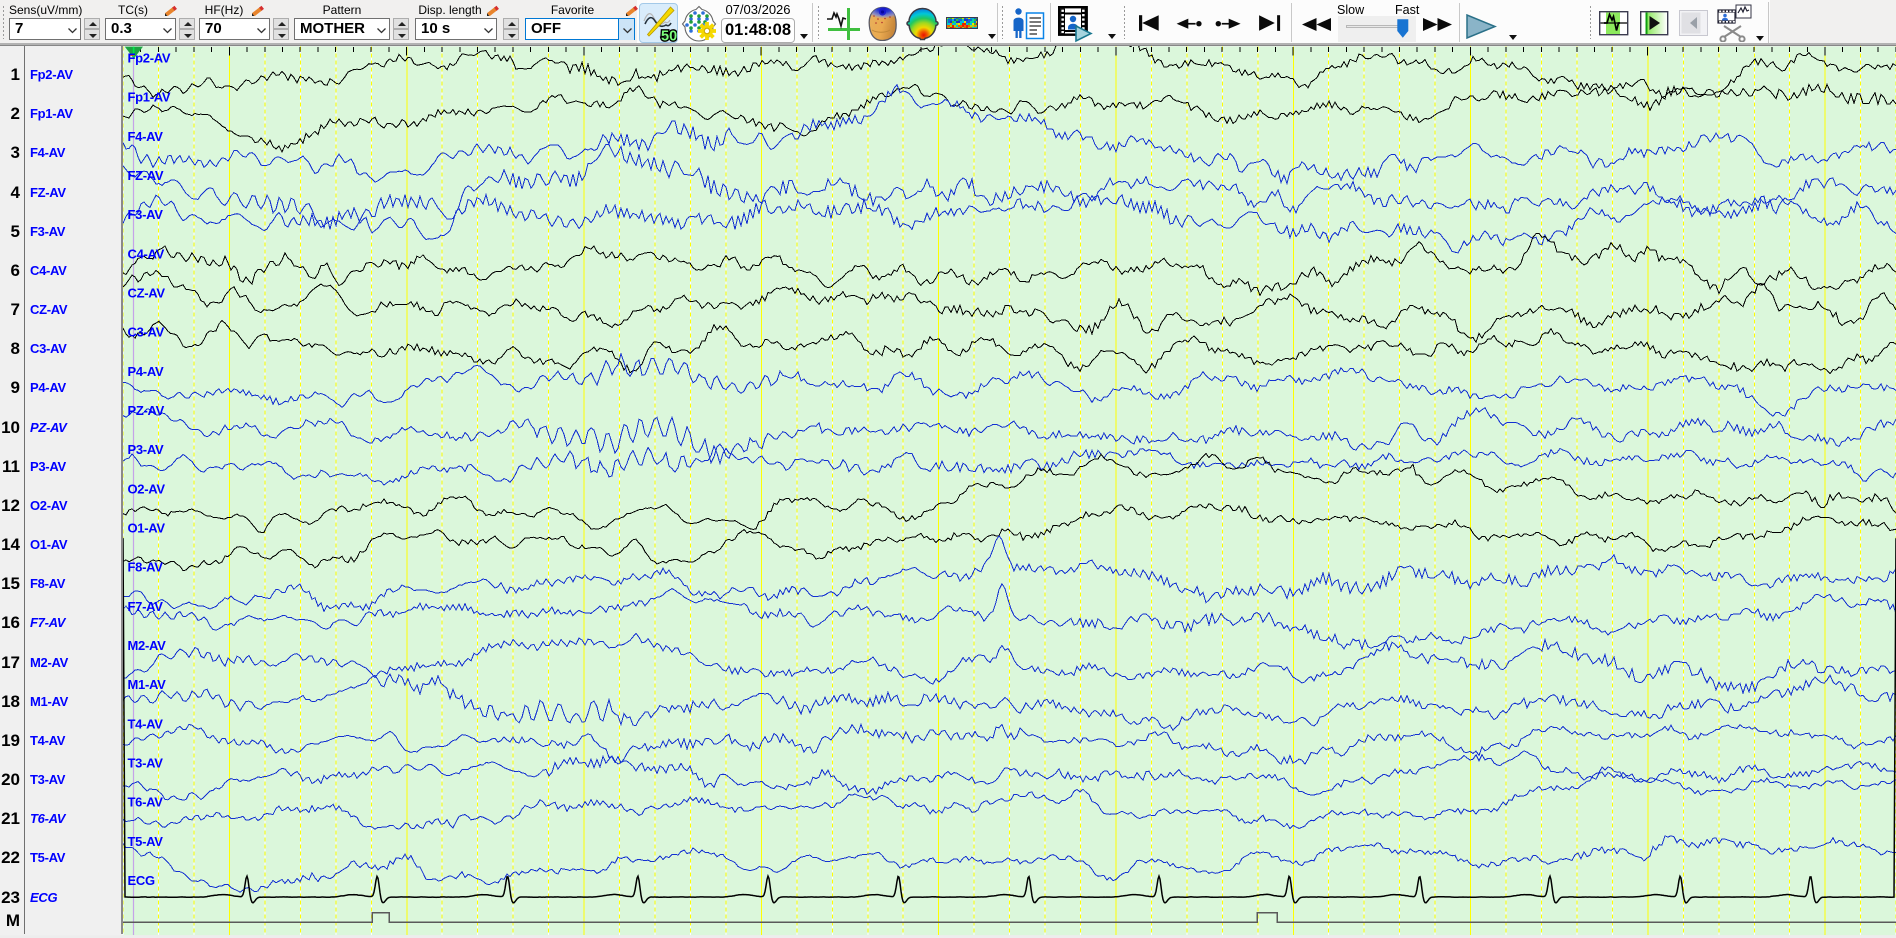 The image size is (1896, 938). I want to click on svg-text: Fp1-AV, so click(149, 97).